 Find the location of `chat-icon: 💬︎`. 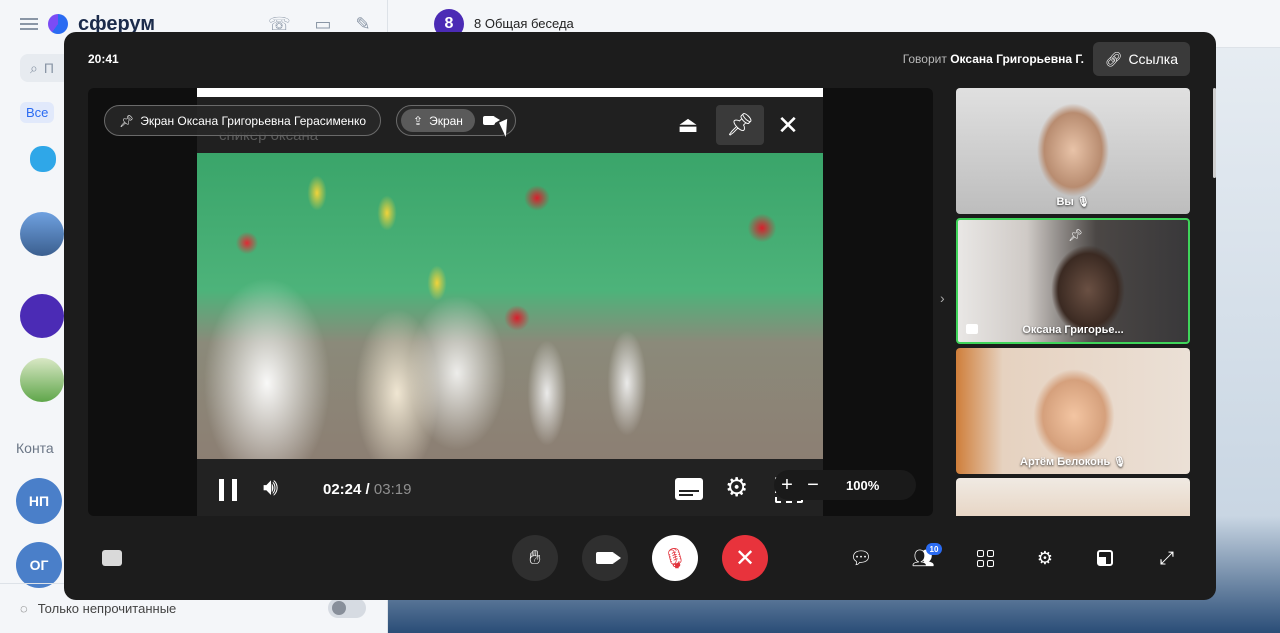

chat-icon: 💬︎ is located at coordinates (861, 557).